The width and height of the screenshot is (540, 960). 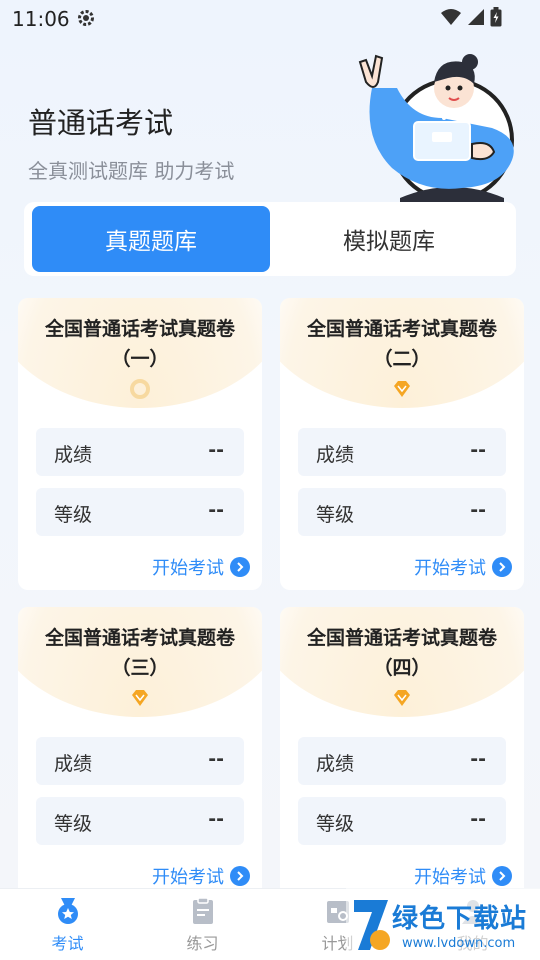 I want to click on nav-label-practice: 练习, so click(x=202, y=943).